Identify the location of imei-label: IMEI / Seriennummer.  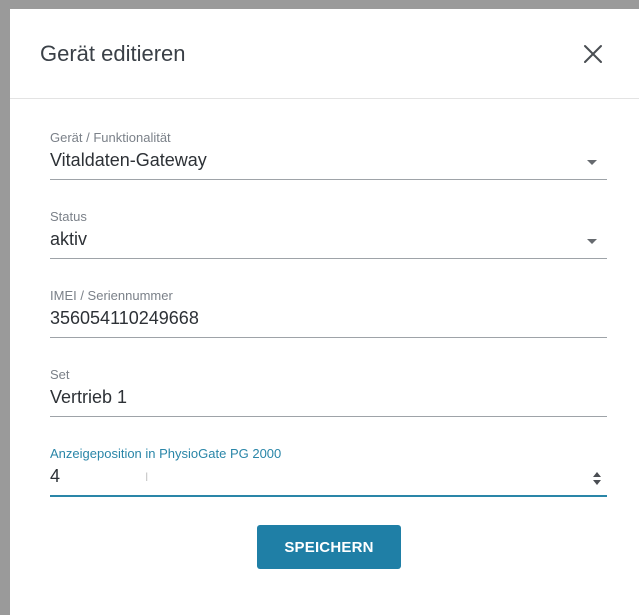
(111, 295).